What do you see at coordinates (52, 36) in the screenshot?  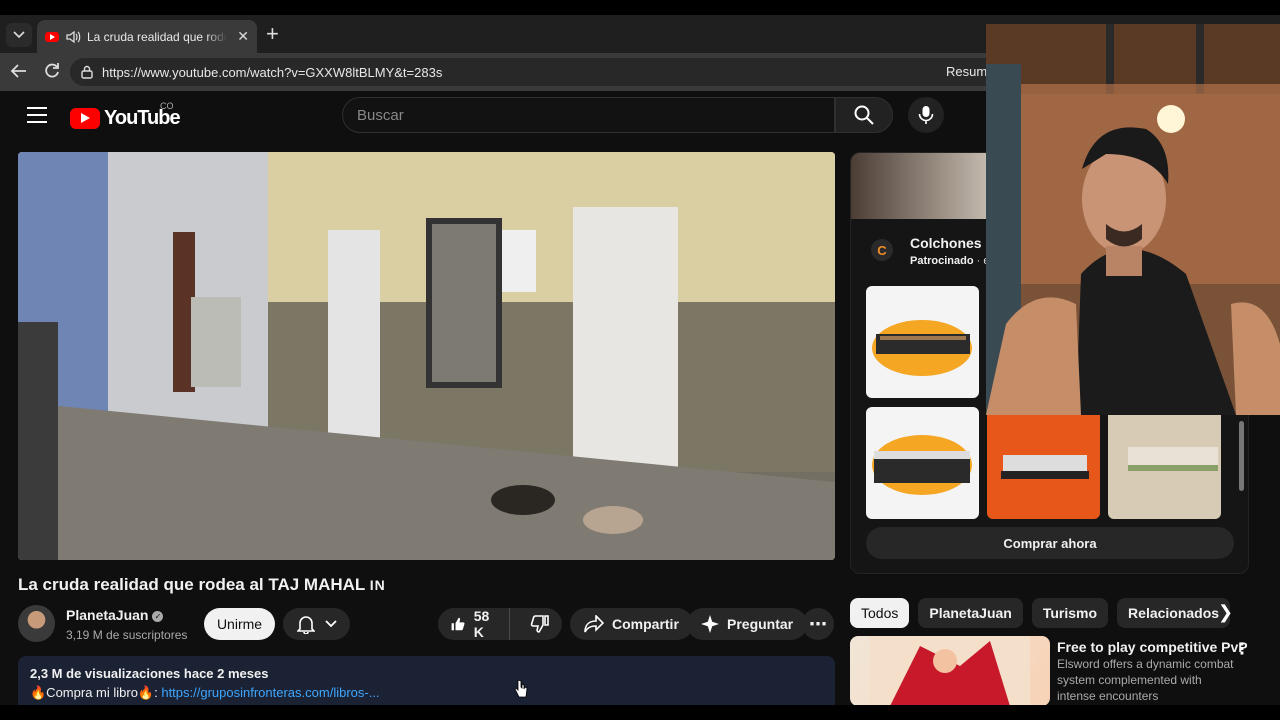 I see `youtube-favicon-icon` at bounding box center [52, 36].